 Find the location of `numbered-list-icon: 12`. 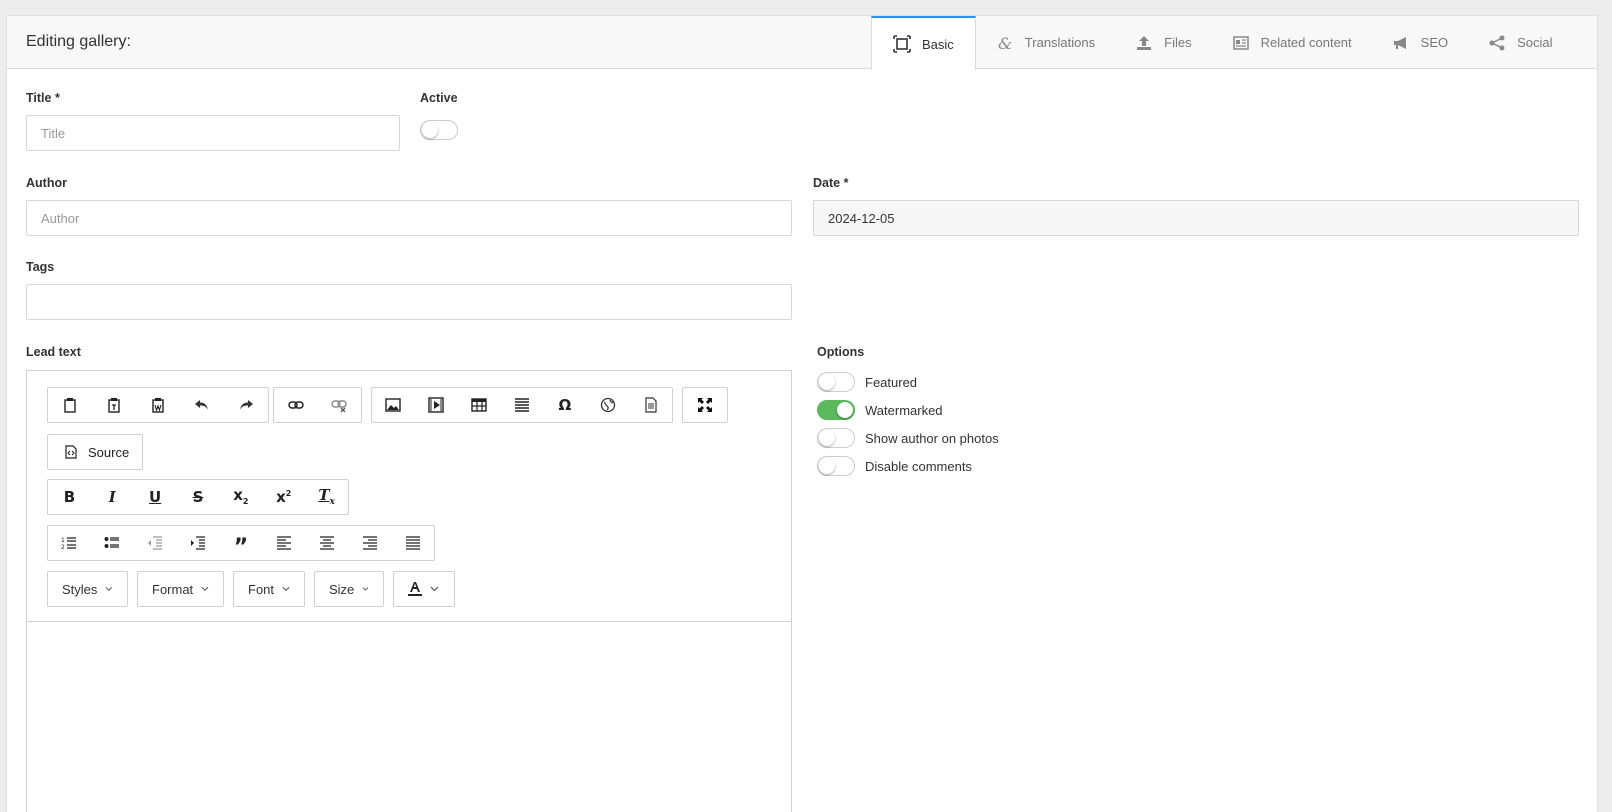

numbered-list-icon: 12 is located at coordinates (69, 544).